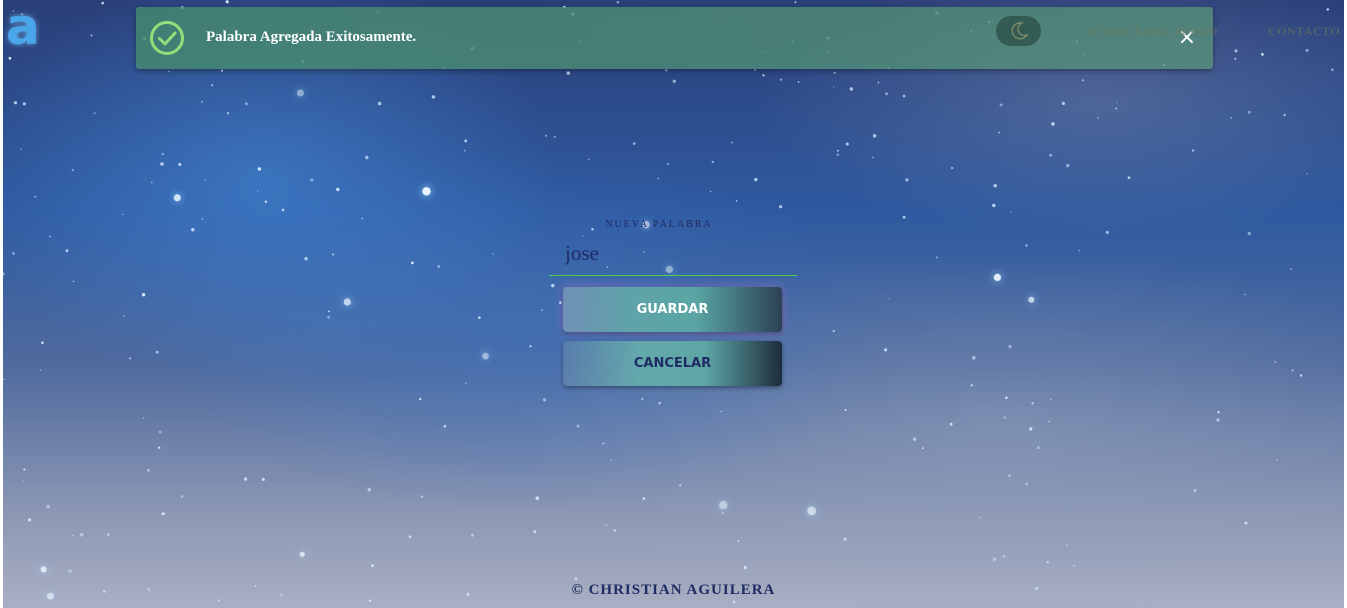  I want to click on toast-message: Palabra Agregada Exitosamente., so click(311, 37).